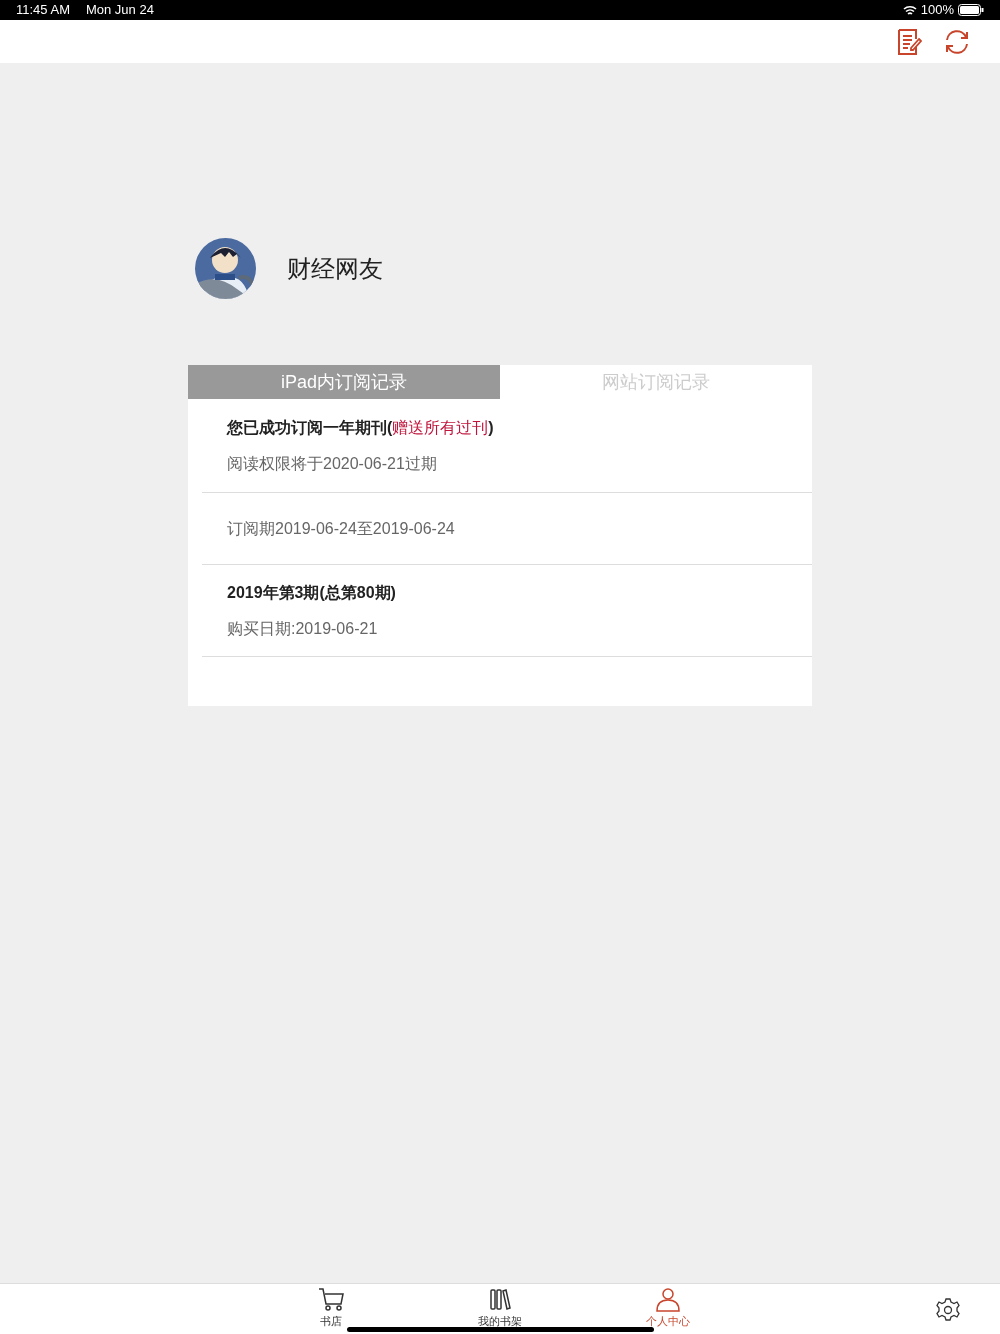 The height and width of the screenshot is (1334, 1000). I want to click on status-time: 11:45 AM, so click(43, 10).